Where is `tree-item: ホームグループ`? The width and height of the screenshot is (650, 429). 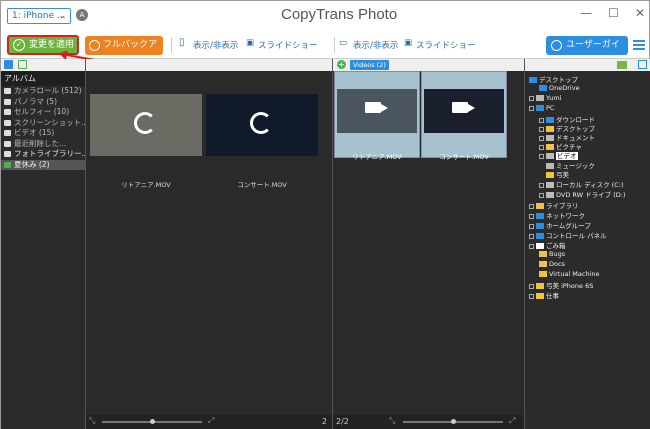
tree-item: ホームグループ is located at coordinates (560, 225).